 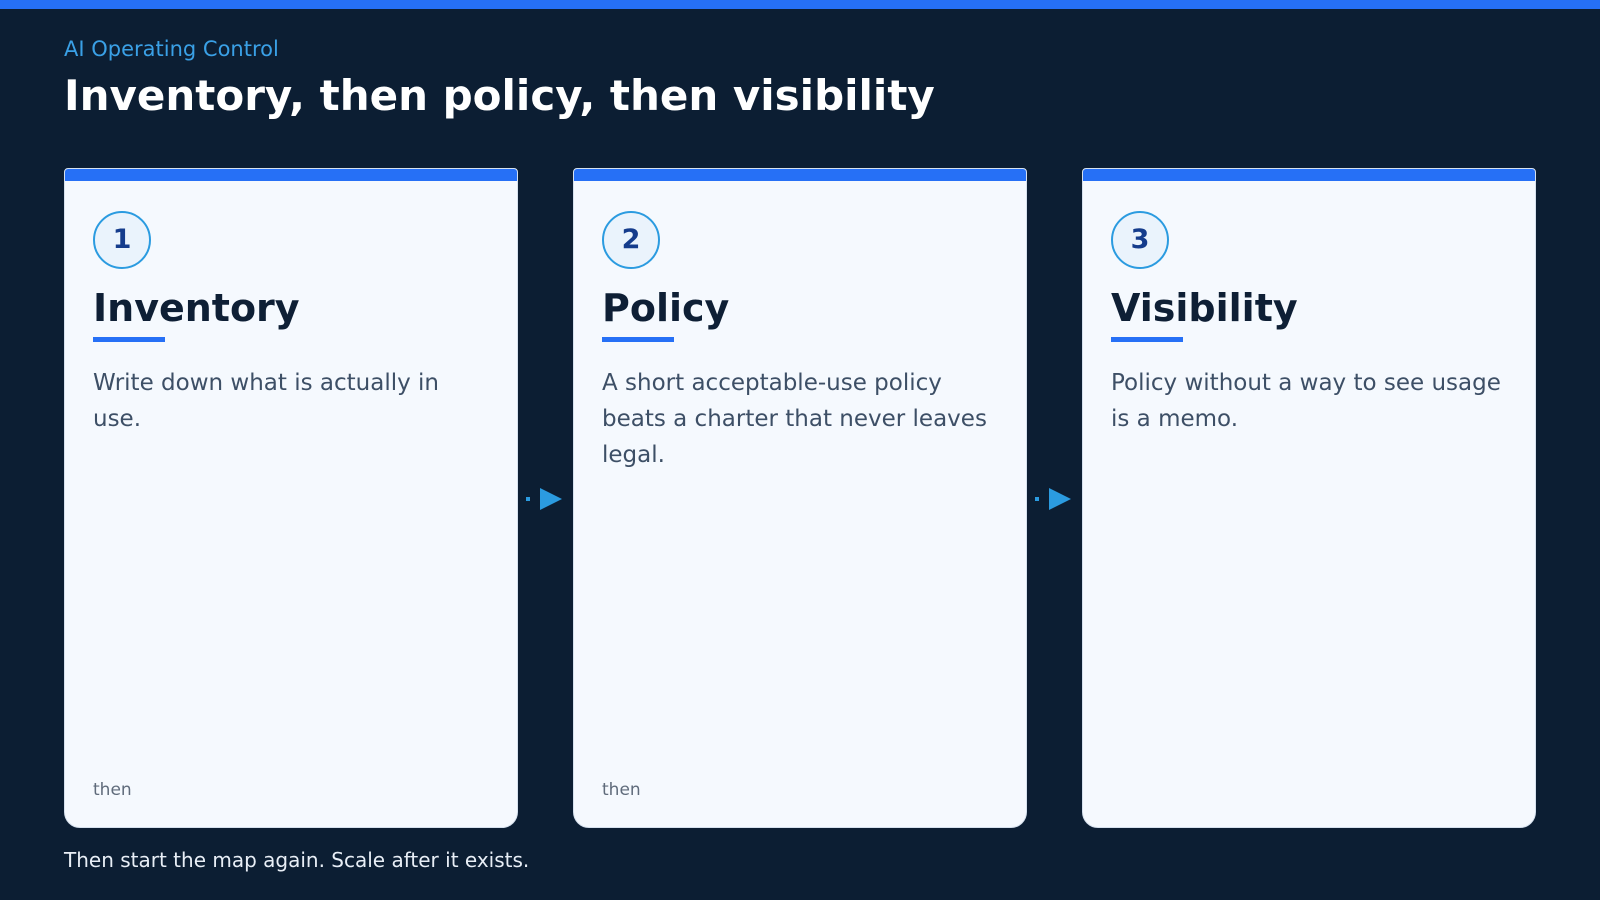 What do you see at coordinates (631, 240) in the screenshot?
I see `step-number-badge: 2` at bounding box center [631, 240].